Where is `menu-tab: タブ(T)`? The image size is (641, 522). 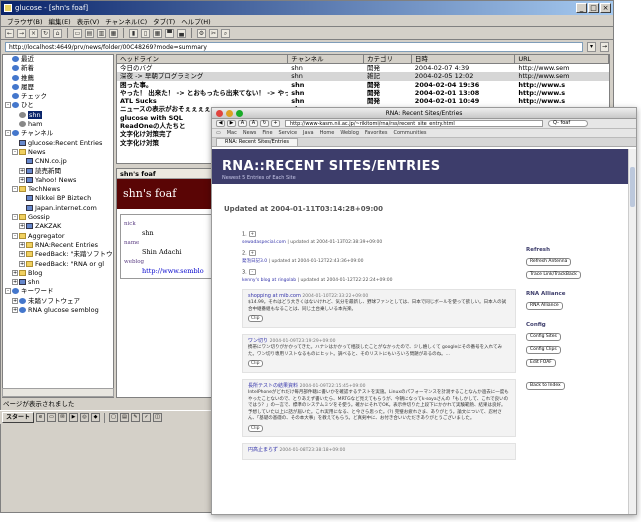
menu-tab: タブ(T) is located at coordinates (164, 21).